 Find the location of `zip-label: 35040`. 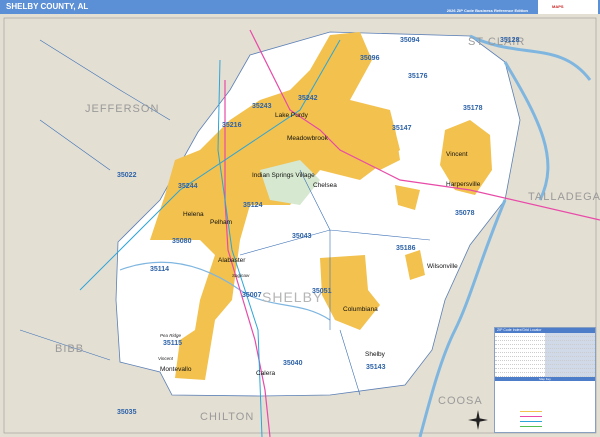

zip-label: 35040 is located at coordinates (293, 363).